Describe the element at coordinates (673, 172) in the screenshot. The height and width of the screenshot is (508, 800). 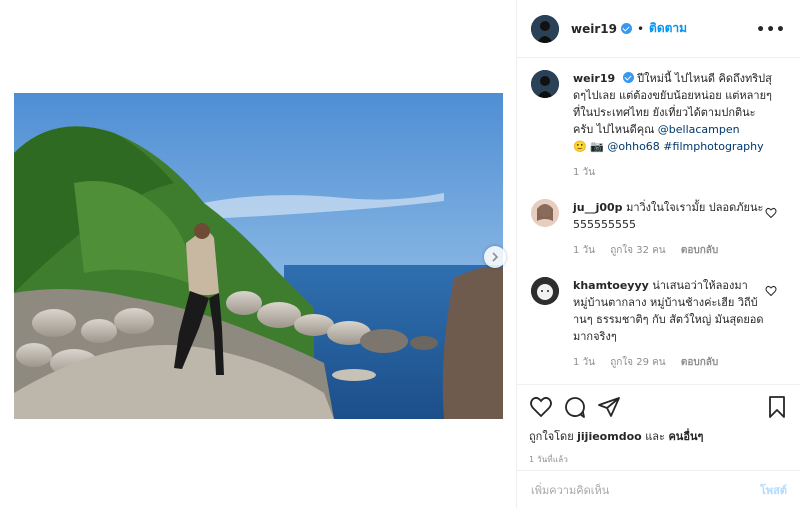
I see `caption-meta: 1 วัน` at that location.